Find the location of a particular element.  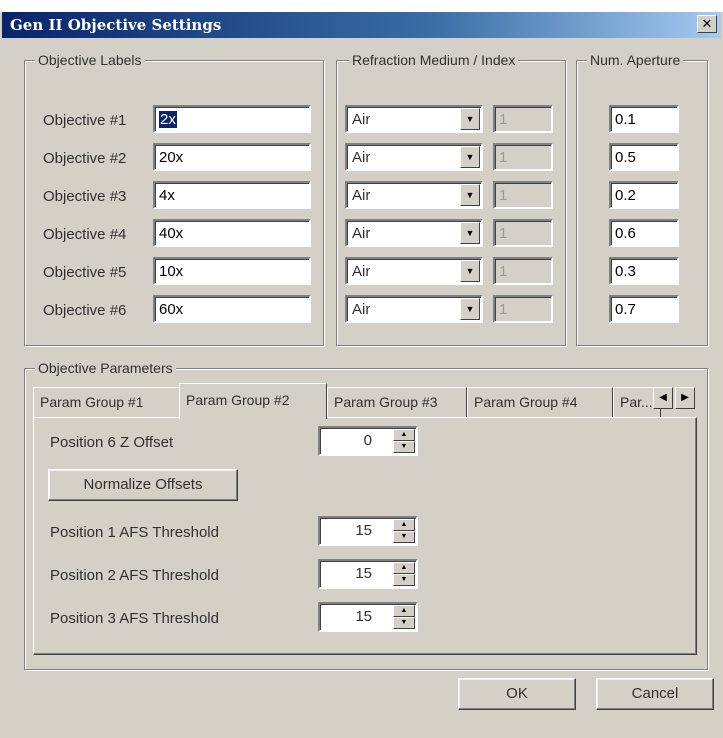

z-offset-spinner: 0 ▲ ▼ is located at coordinates (368, 441).